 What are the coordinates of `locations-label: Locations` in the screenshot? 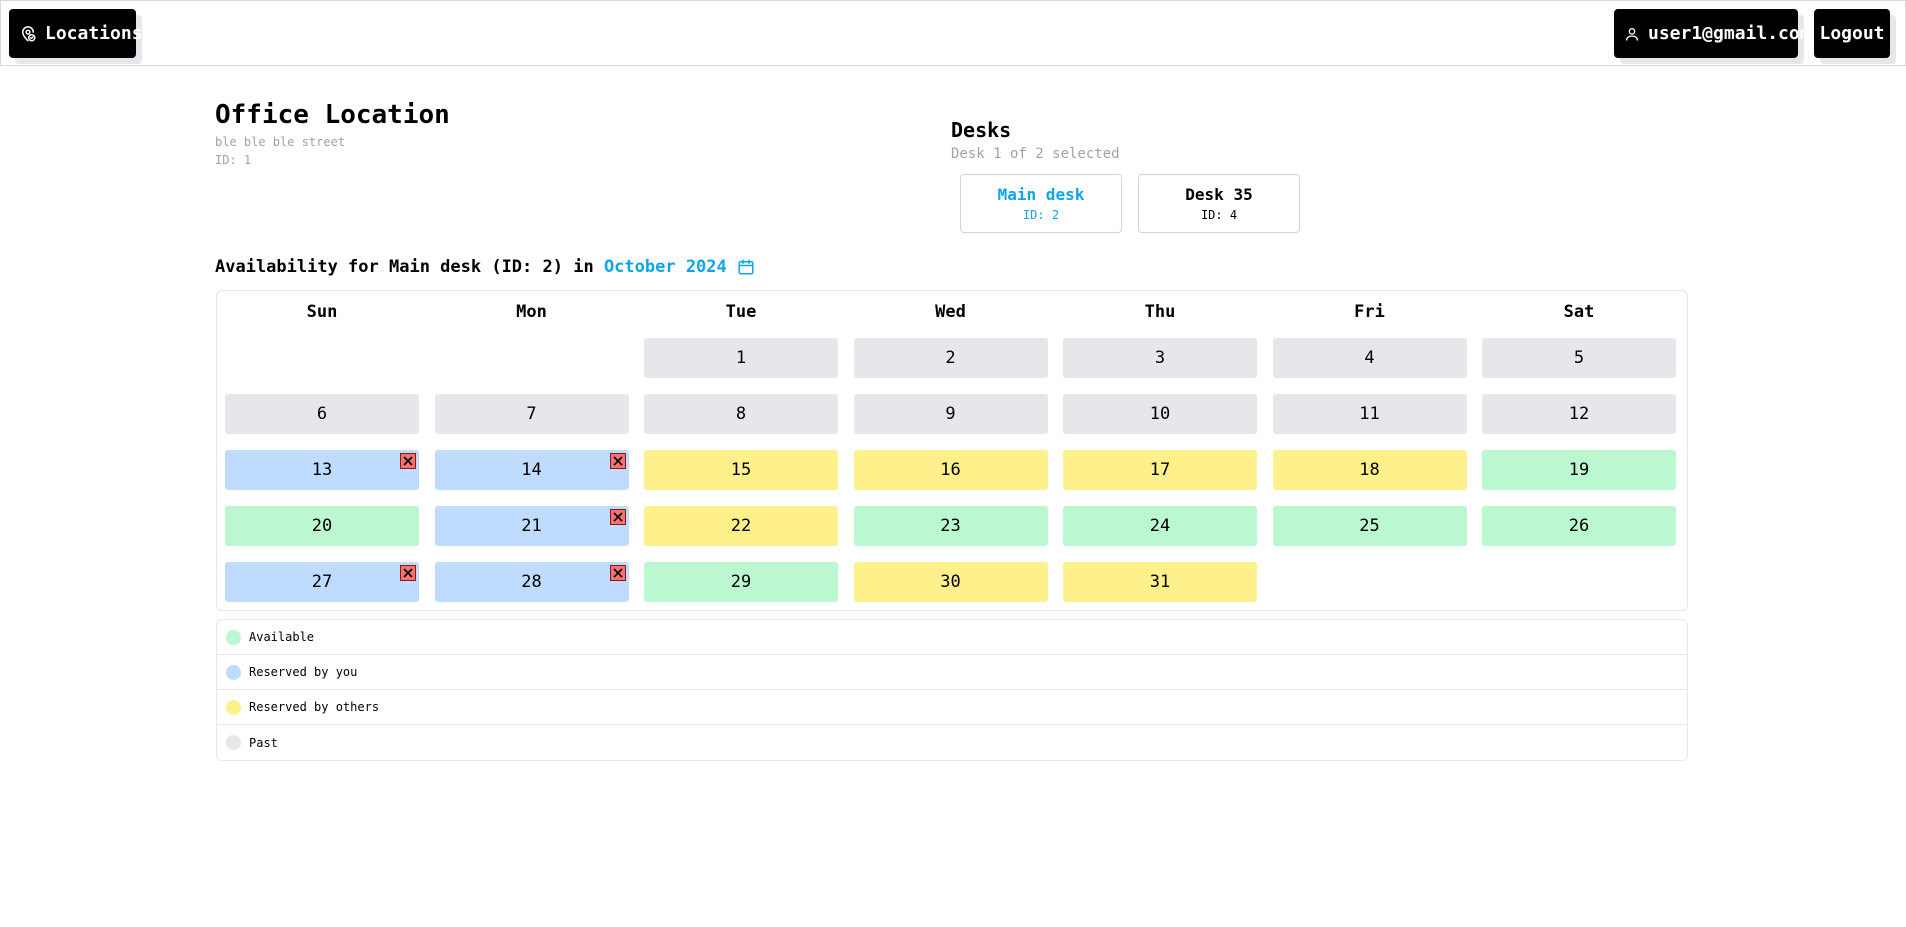 It's located at (94, 33).